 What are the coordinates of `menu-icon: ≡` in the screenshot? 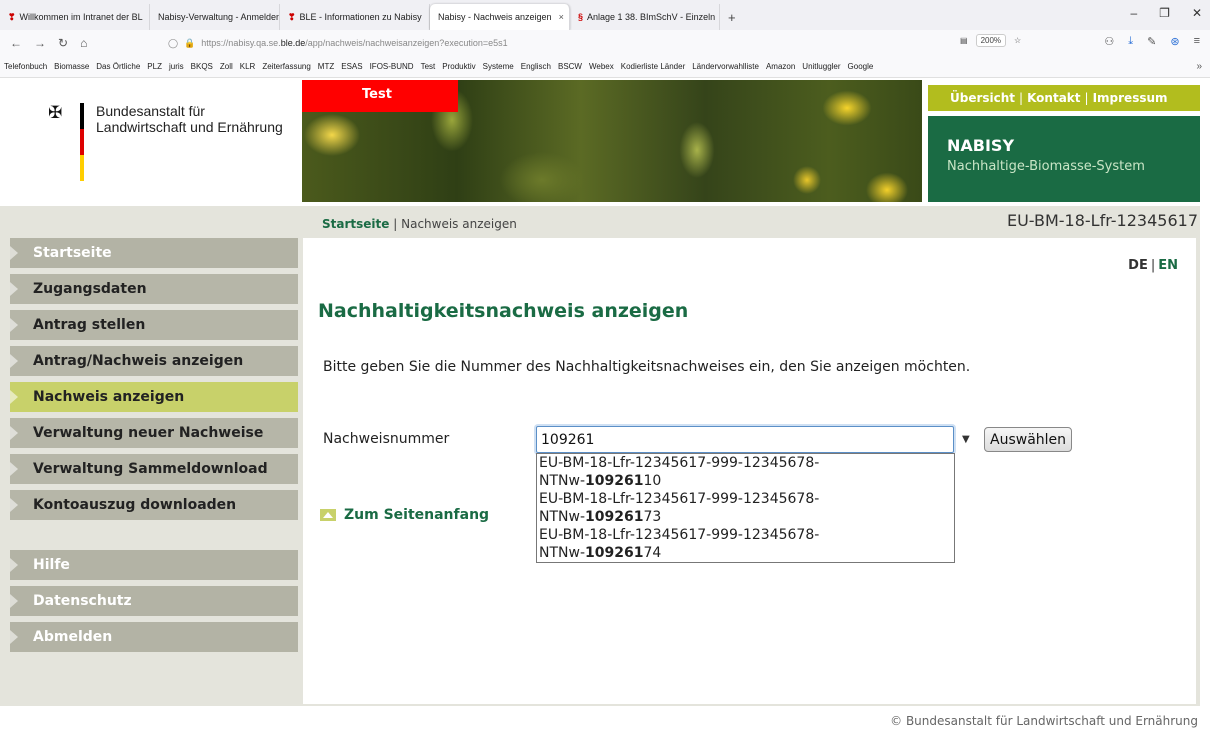 It's located at (1197, 41).